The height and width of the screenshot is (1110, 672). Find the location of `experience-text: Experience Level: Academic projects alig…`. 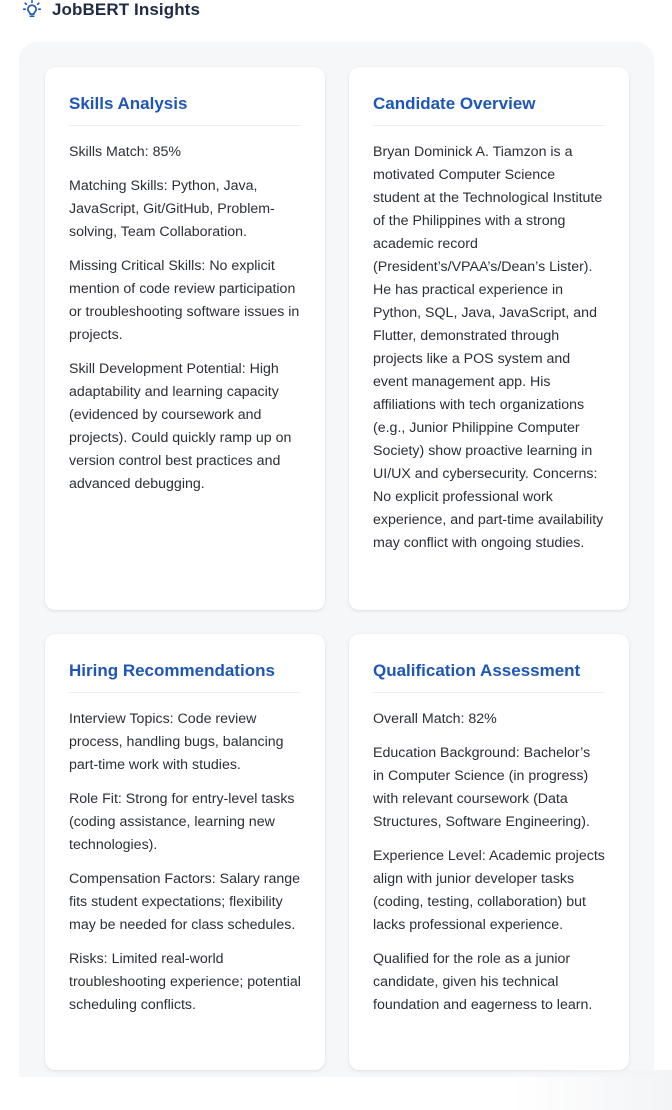

experience-text: Experience Level: Academic projects alig… is located at coordinates (489, 890).